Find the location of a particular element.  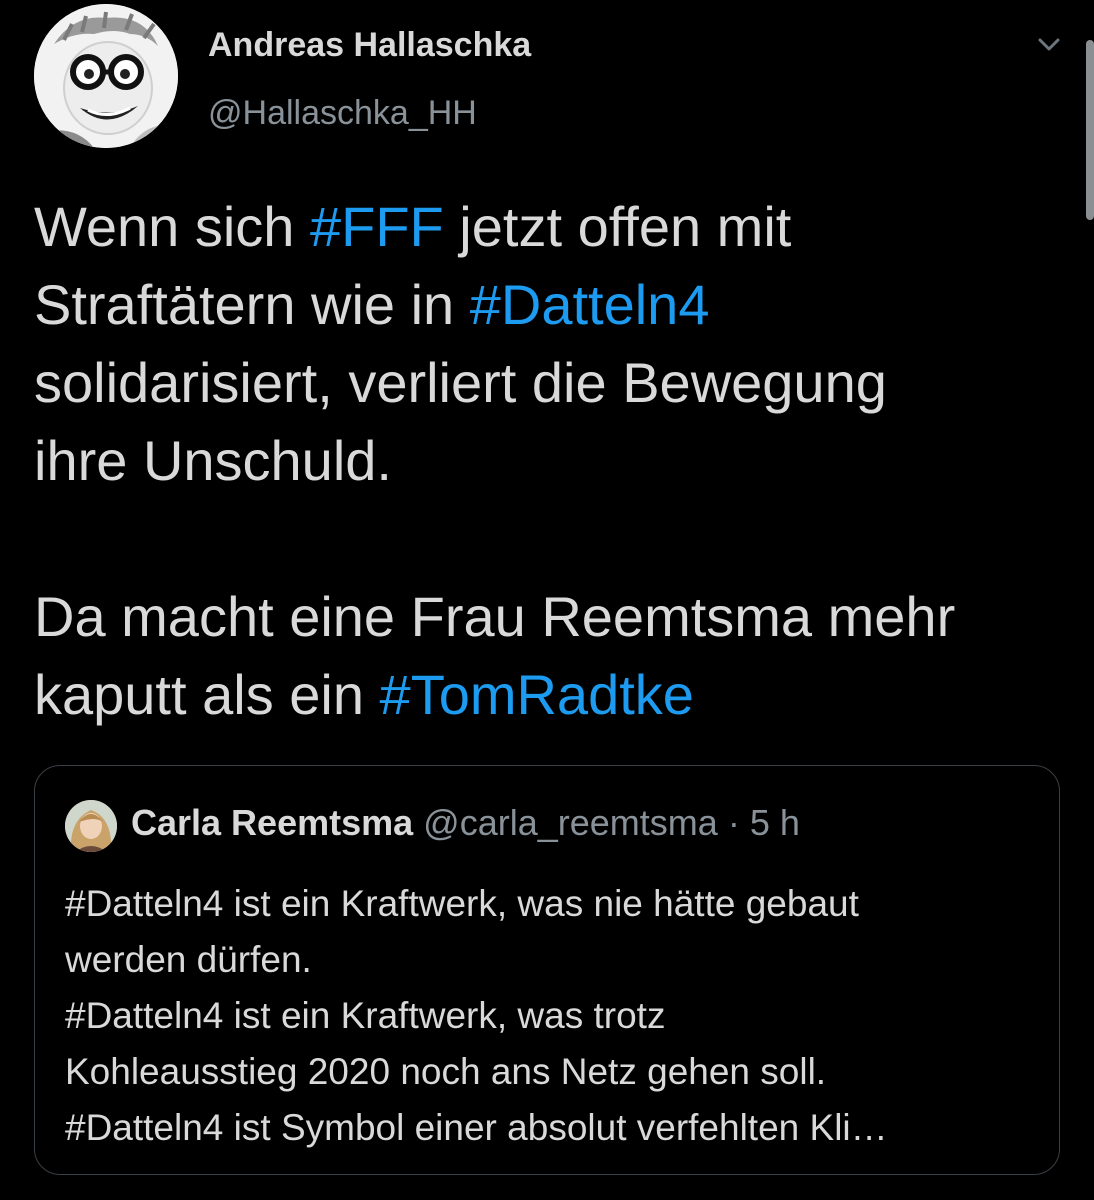

hashtag-link: #TomRadtke is located at coordinates (537, 694).